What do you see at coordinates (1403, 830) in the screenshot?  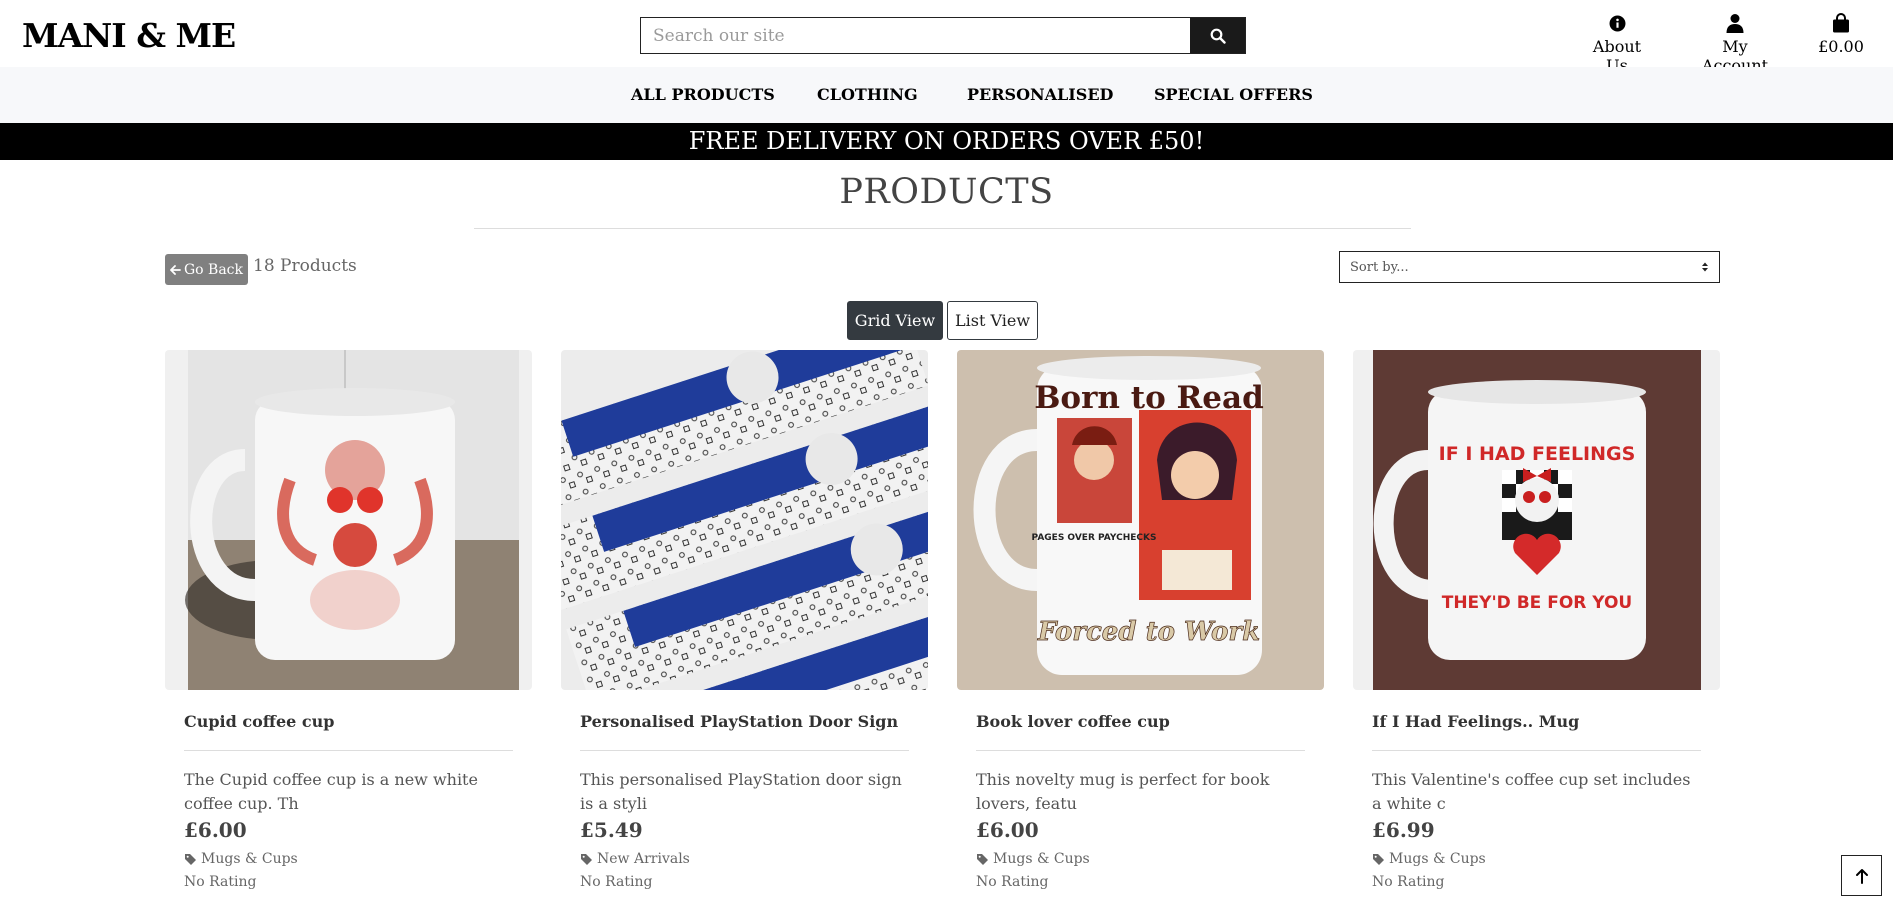 I see `product-price: £6.99` at bounding box center [1403, 830].